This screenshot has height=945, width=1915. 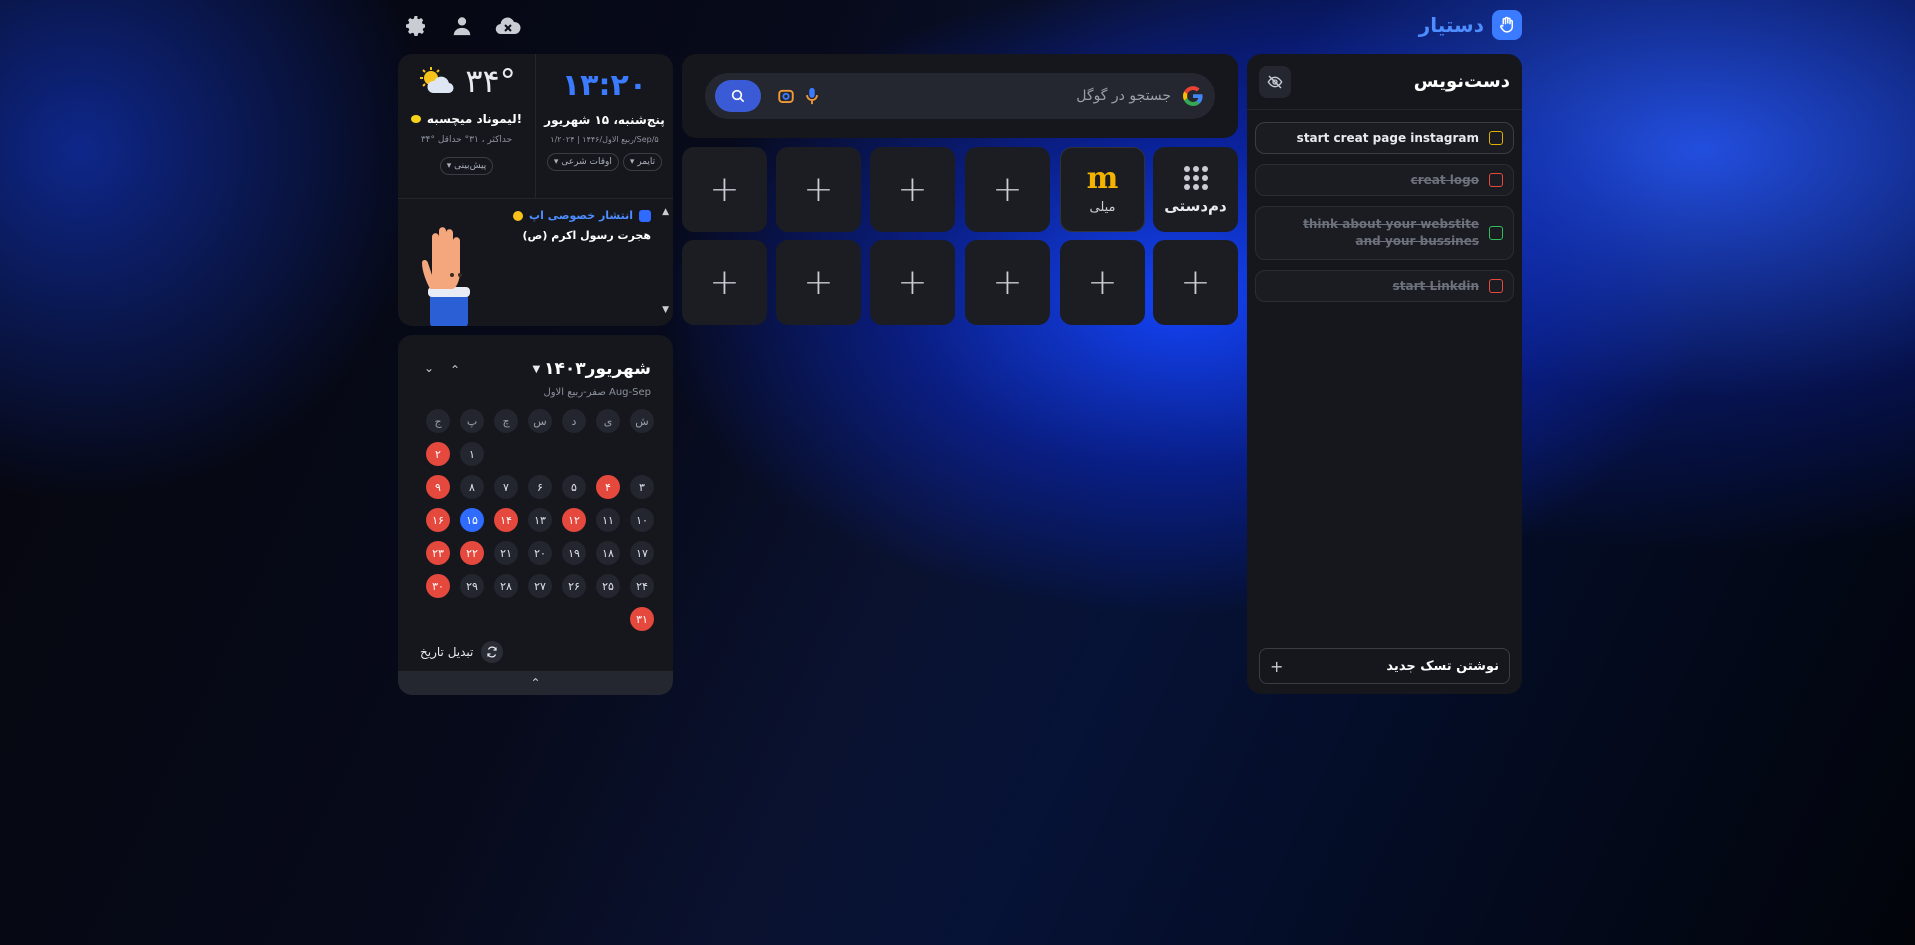 I want to click on search-button, so click(x=738, y=96).